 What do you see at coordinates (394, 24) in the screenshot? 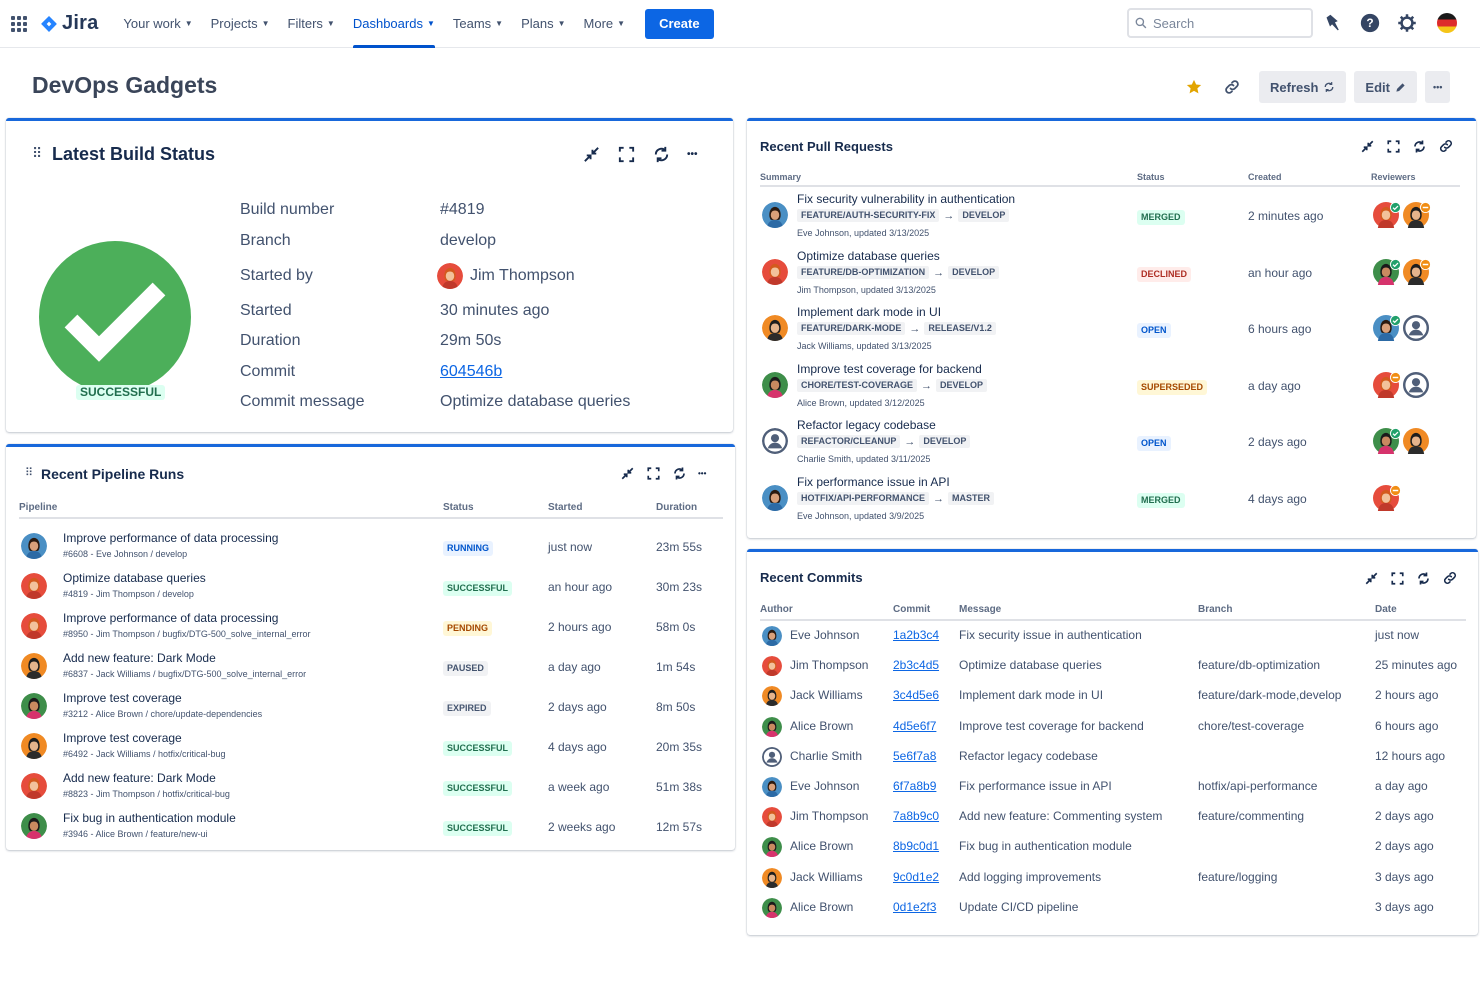
I see `nav-item-dashboards: Dashboards ▼` at bounding box center [394, 24].